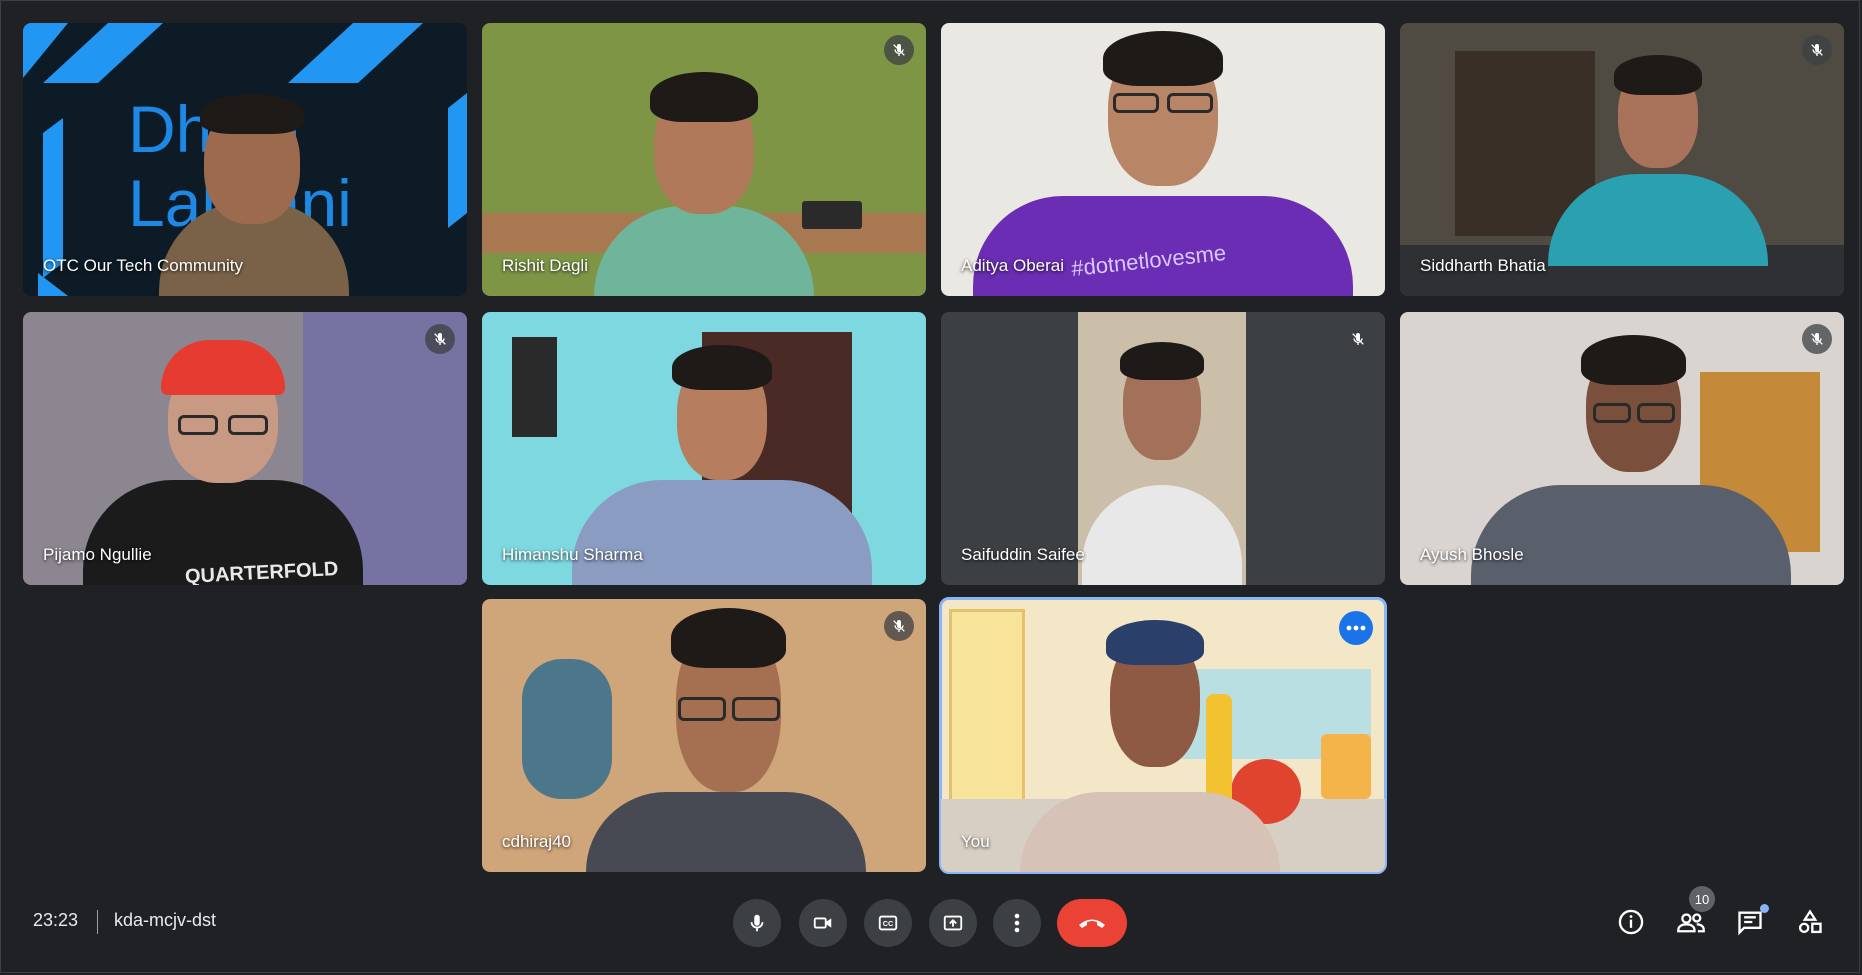  What do you see at coordinates (536, 841) in the screenshot?
I see `participant-name: cdhiraj40` at bounding box center [536, 841].